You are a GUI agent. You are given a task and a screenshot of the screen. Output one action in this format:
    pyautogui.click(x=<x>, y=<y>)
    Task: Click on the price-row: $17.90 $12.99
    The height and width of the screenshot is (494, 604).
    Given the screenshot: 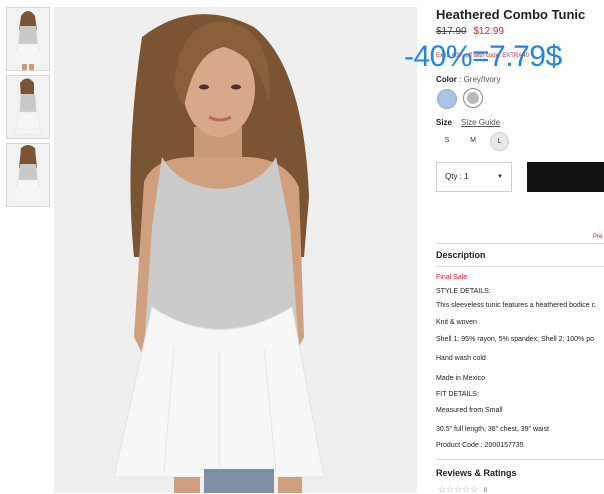 What is the action you would take?
    pyautogui.click(x=470, y=31)
    